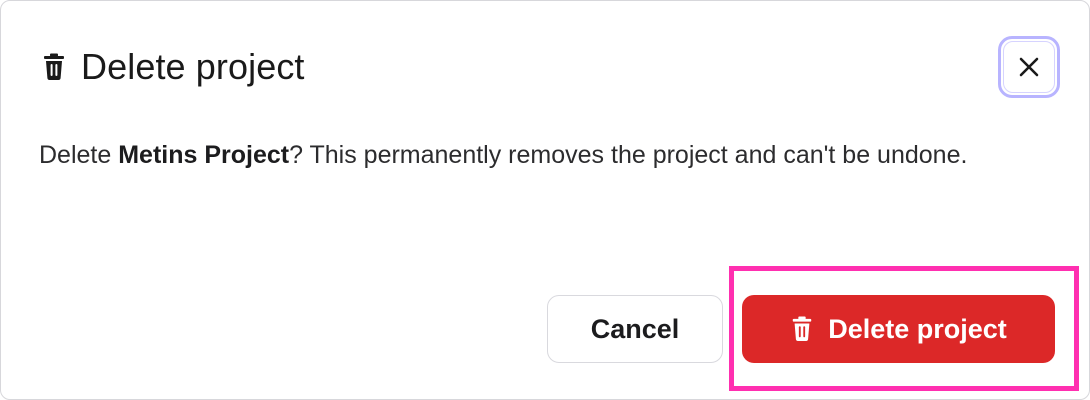 This screenshot has width=1090, height=400. I want to click on close-button, so click(1029, 67).